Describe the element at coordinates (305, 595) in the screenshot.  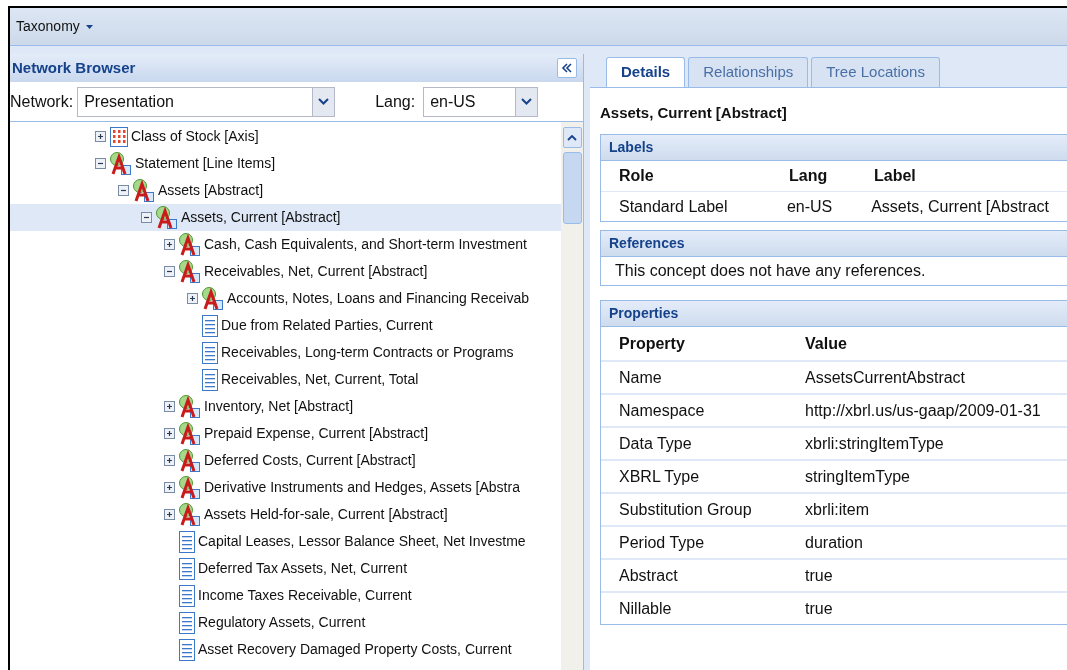
I see `tree-item-label: Income Taxes Receivable, Current` at that location.